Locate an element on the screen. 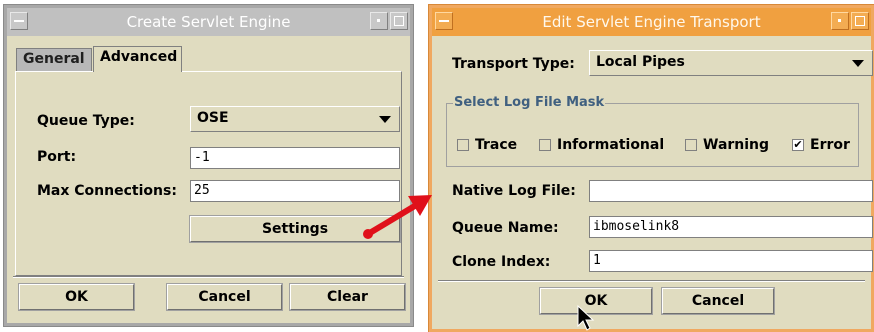 The width and height of the screenshot is (874, 332). transport-window-title: Edit Servlet Engine Transport is located at coordinates (651, 22).